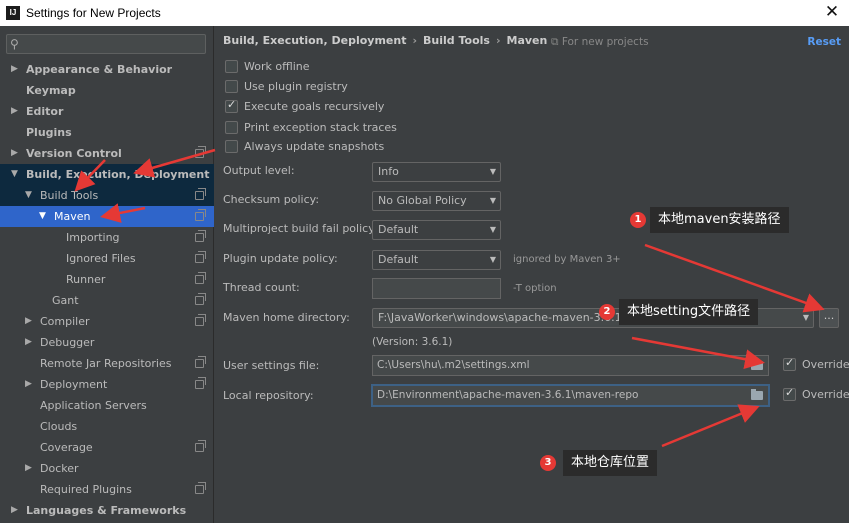 This screenshot has height=523, width=849. What do you see at coordinates (107, 279) in the screenshot?
I see `sidebar-item-runner: Runner` at bounding box center [107, 279].